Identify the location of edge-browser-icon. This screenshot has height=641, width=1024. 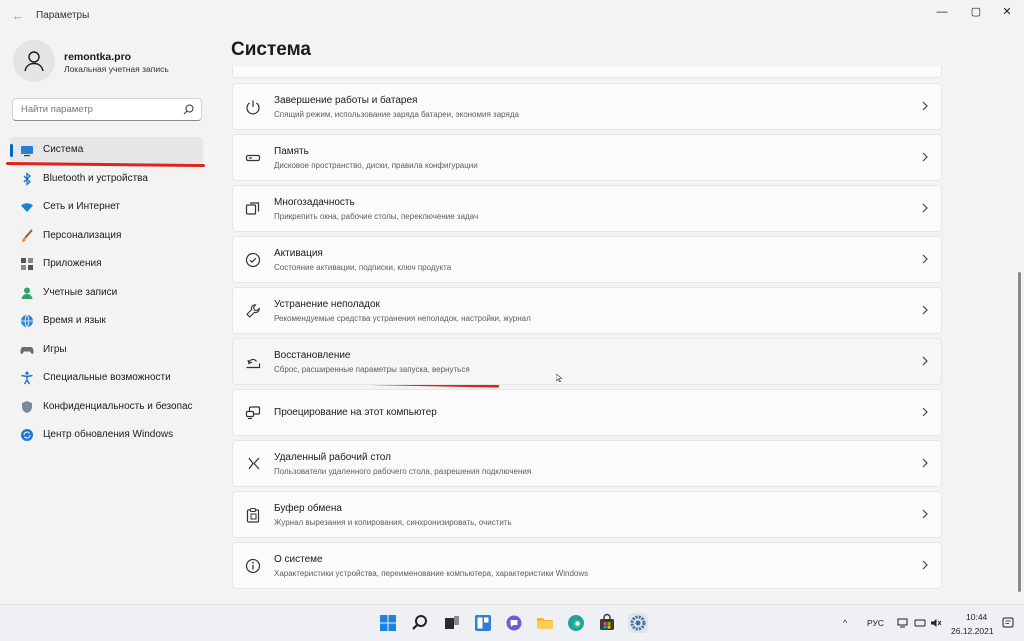
(576, 623).